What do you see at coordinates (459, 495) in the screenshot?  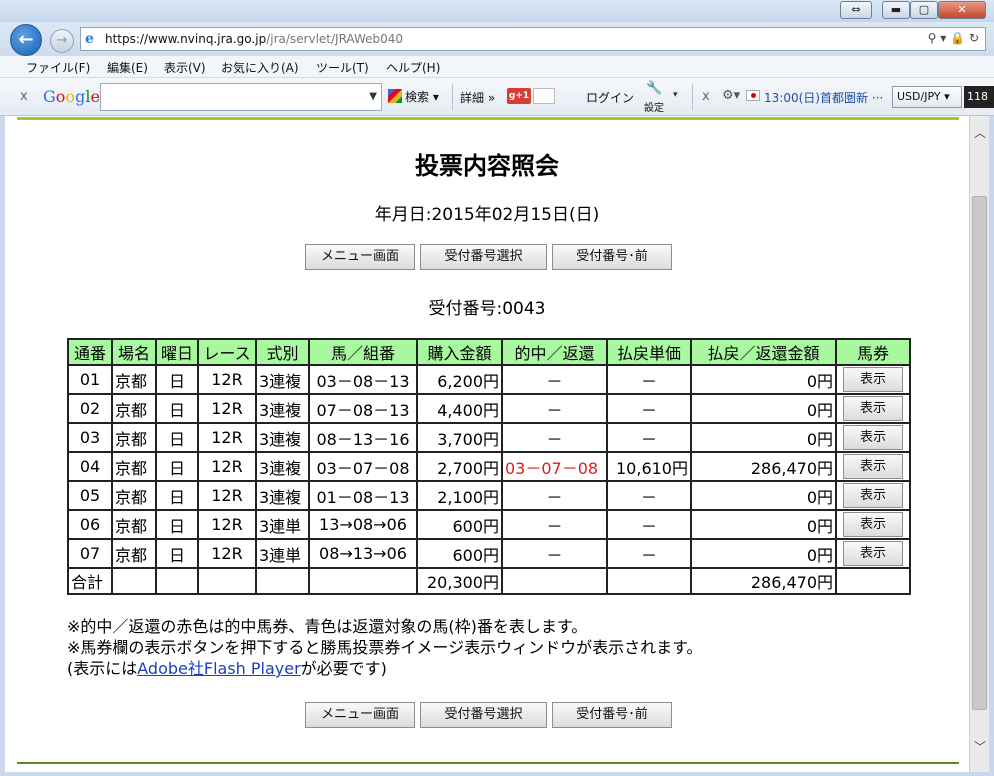 I see `cell-amount: 2,100円` at bounding box center [459, 495].